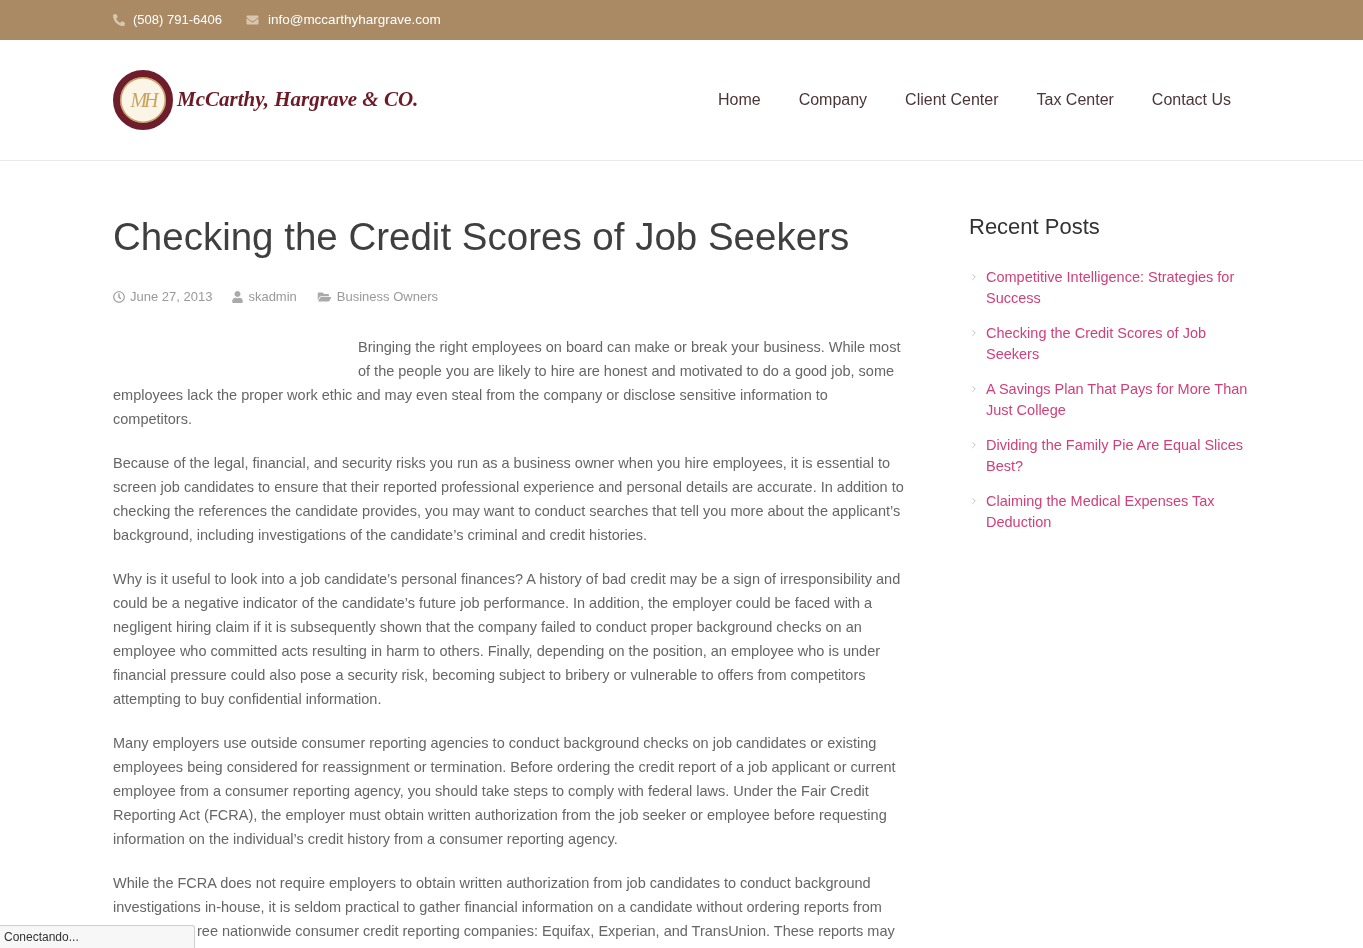 The width and height of the screenshot is (1363, 948). I want to click on article-paragraph: Why is it useful to look into a job candidate’s personal finances? A history of bad credit may be a sign of irresponsibility and could be a negative indicator of the candidate’s future job performance. In addition, the employer could be faced with a negligent hiring claim if it is subsequently shown that the company failed to conduct proper background checks on an employee who committed acts resulting in harm to others. Finally, depending on the position, an employee who is under financial pressure could also pose a security risk, becoming subject to bribery or vulnerable to offers from competitors attempting to buy confidential information., so click(507, 639).